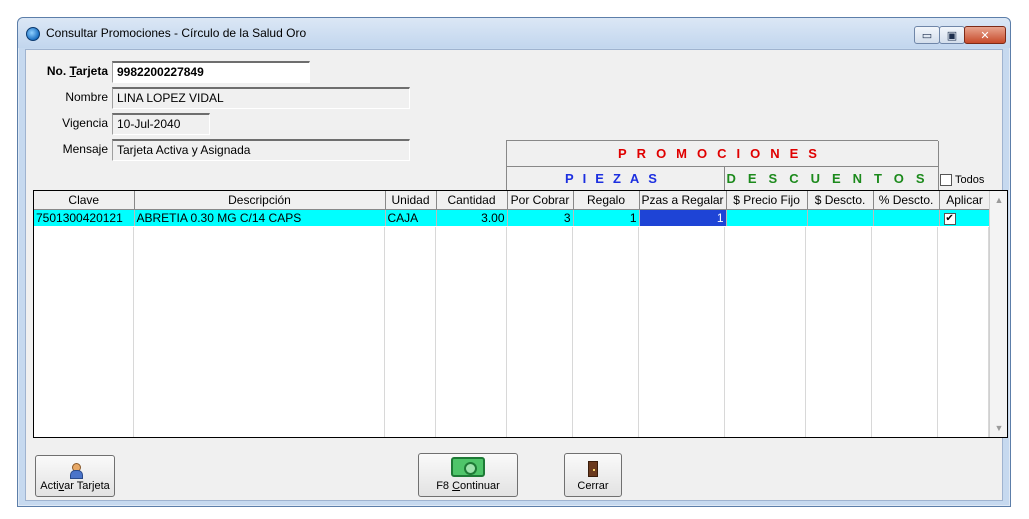 The height and width of the screenshot is (519, 1029). Describe the element at coordinates (84, 200) in the screenshot. I see `col-header-clave: Clave` at that location.